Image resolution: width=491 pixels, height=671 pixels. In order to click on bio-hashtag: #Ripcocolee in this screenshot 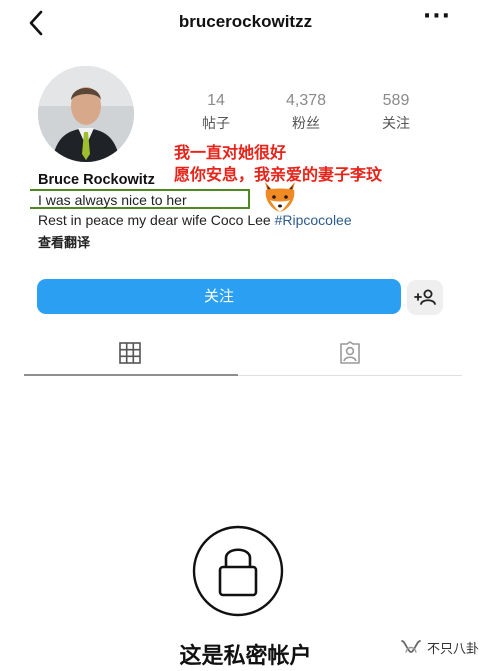, I will do `click(313, 220)`.